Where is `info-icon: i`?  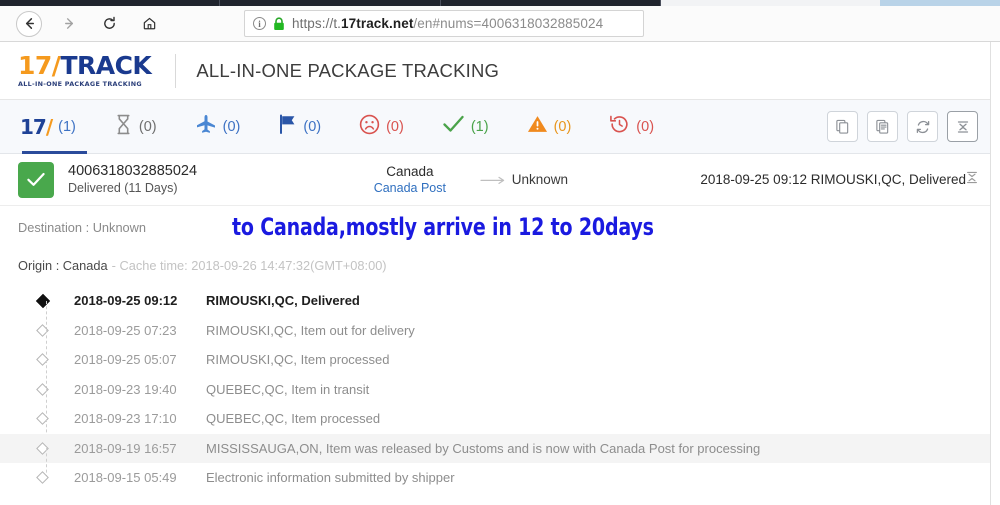
info-icon: i is located at coordinates (259, 23).